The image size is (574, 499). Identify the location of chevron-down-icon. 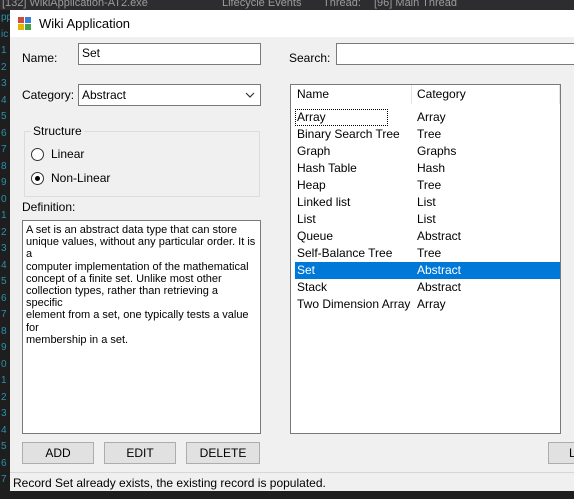
(250, 95).